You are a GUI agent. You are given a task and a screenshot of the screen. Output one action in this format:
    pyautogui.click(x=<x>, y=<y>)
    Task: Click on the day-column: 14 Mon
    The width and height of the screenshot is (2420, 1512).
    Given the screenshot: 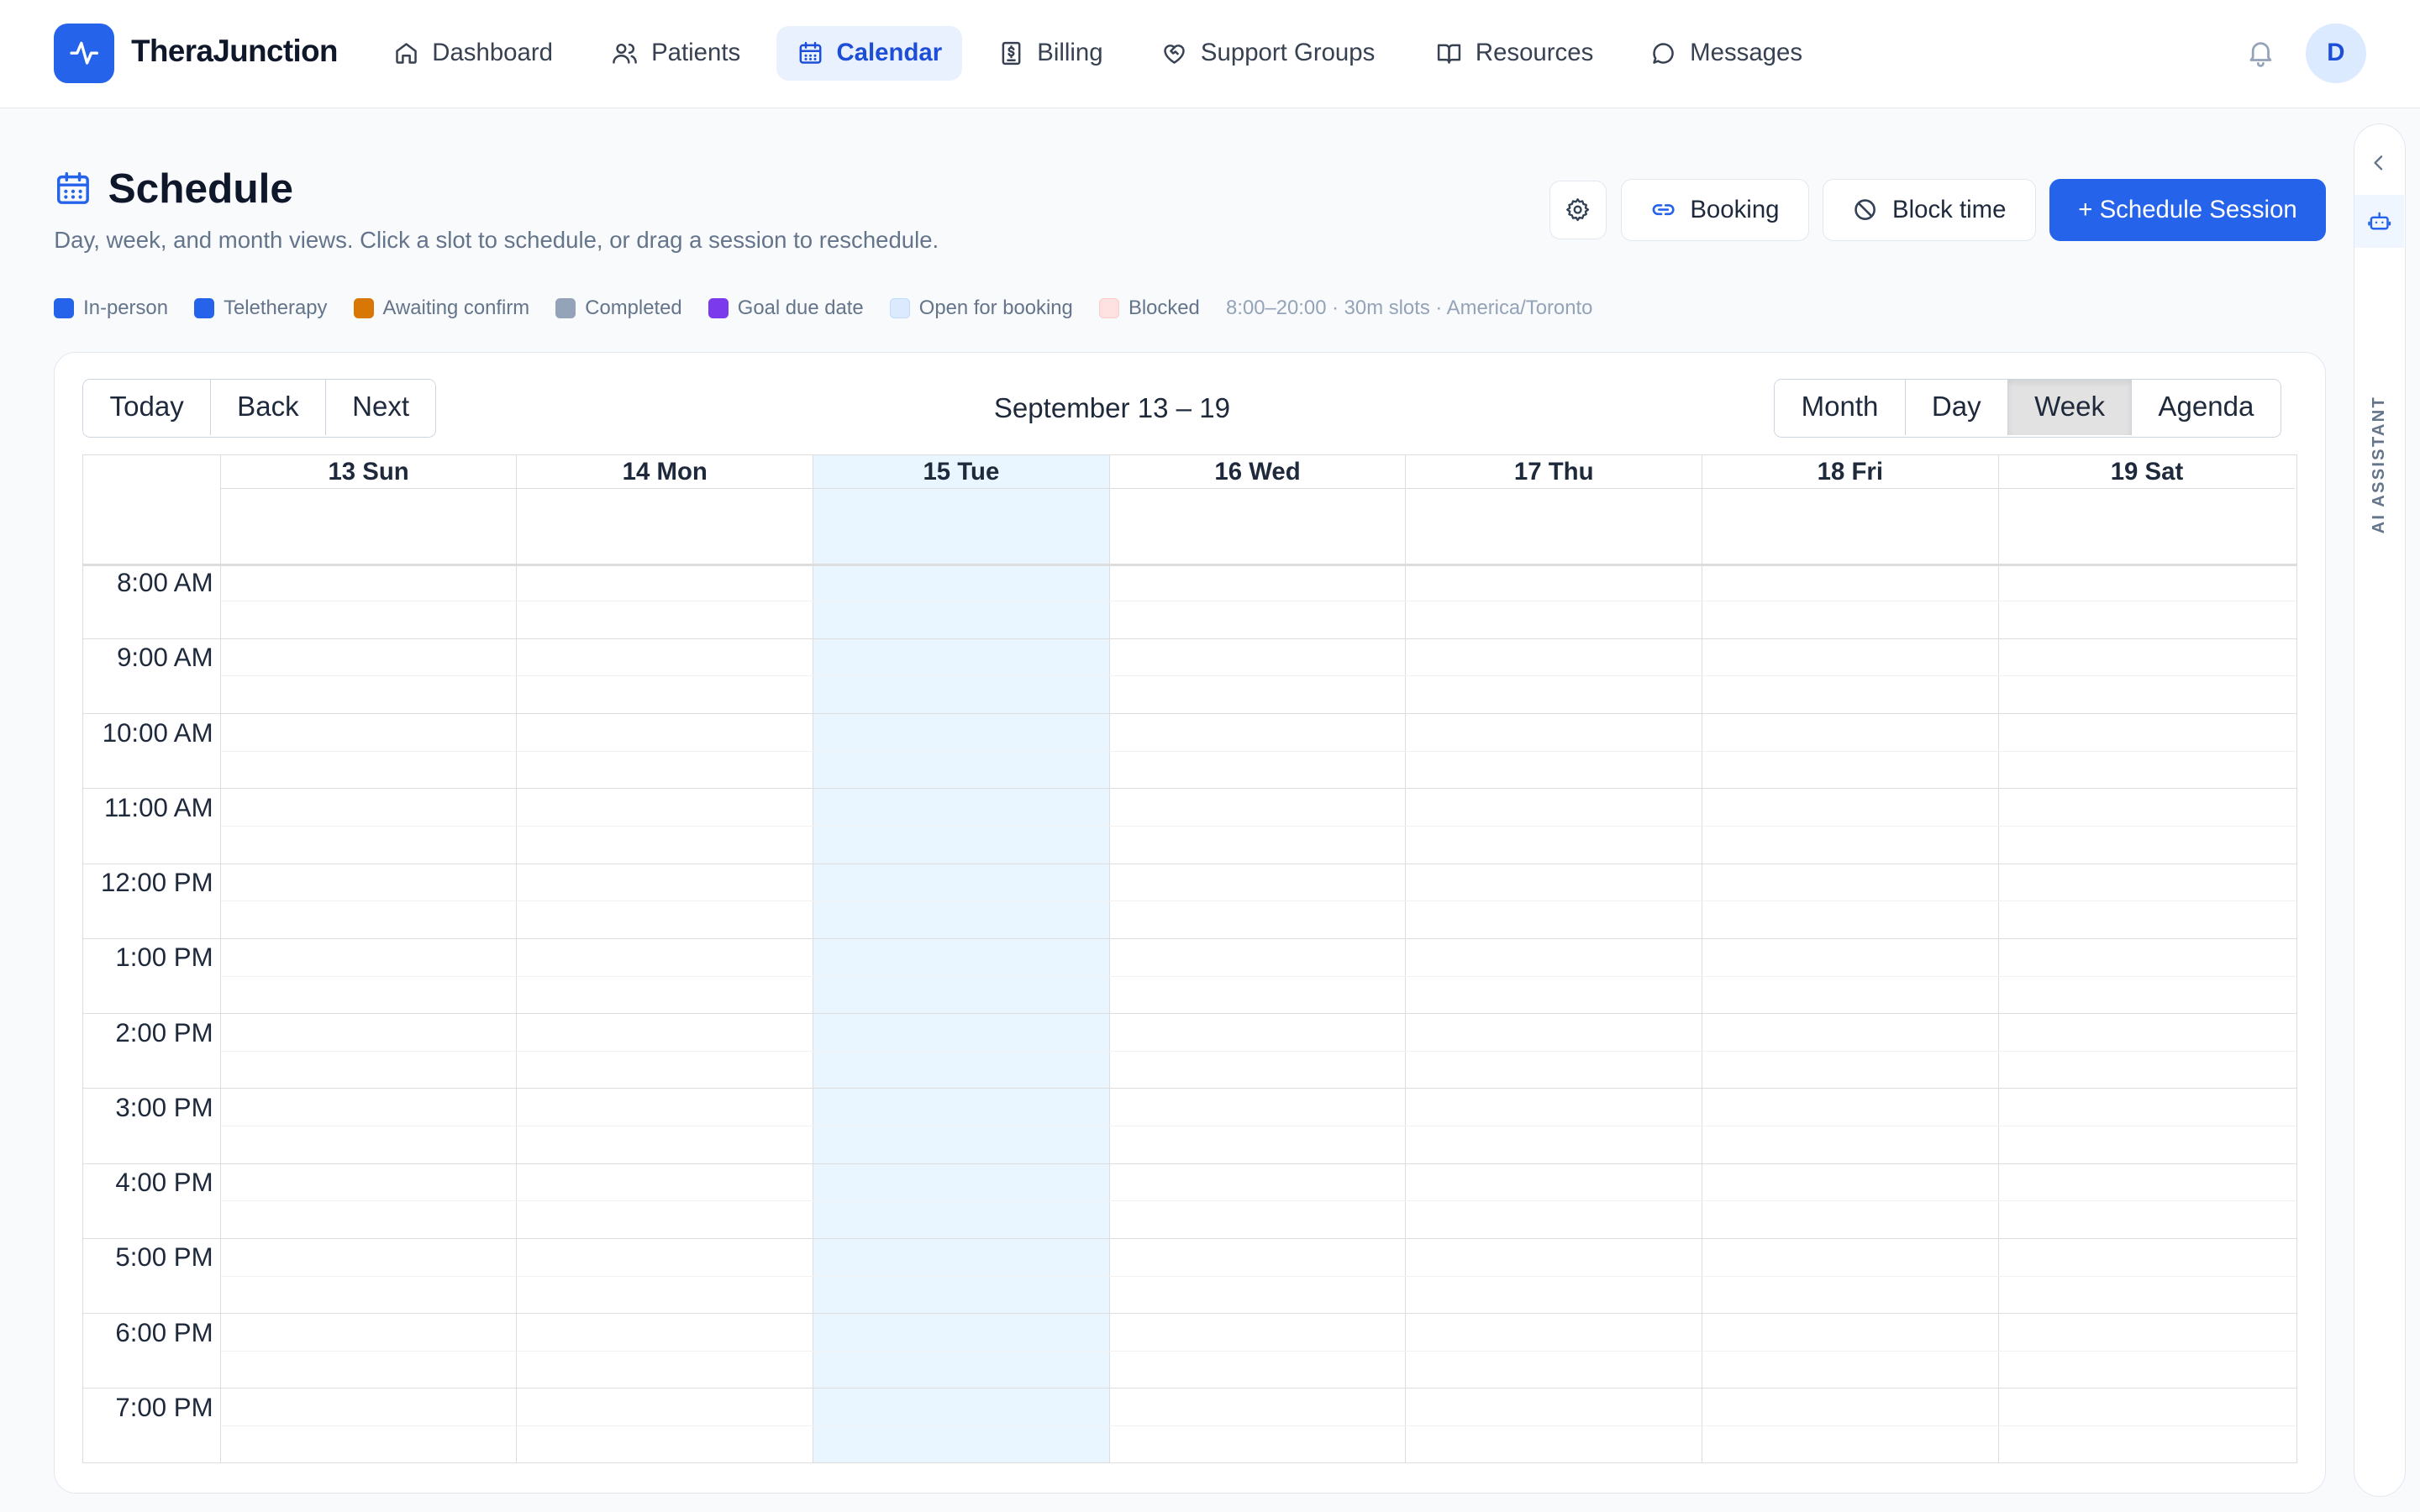 What is the action you would take?
    pyautogui.click(x=665, y=958)
    